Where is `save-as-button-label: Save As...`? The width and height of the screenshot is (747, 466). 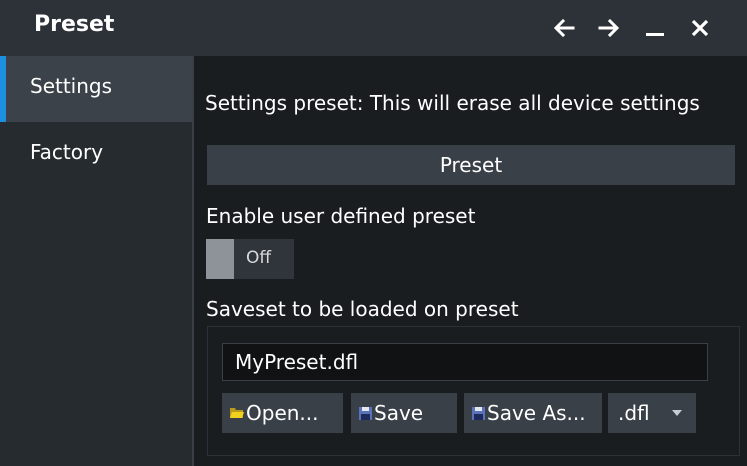
save-as-button-label: Save As... is located at coordinates (536, 413).